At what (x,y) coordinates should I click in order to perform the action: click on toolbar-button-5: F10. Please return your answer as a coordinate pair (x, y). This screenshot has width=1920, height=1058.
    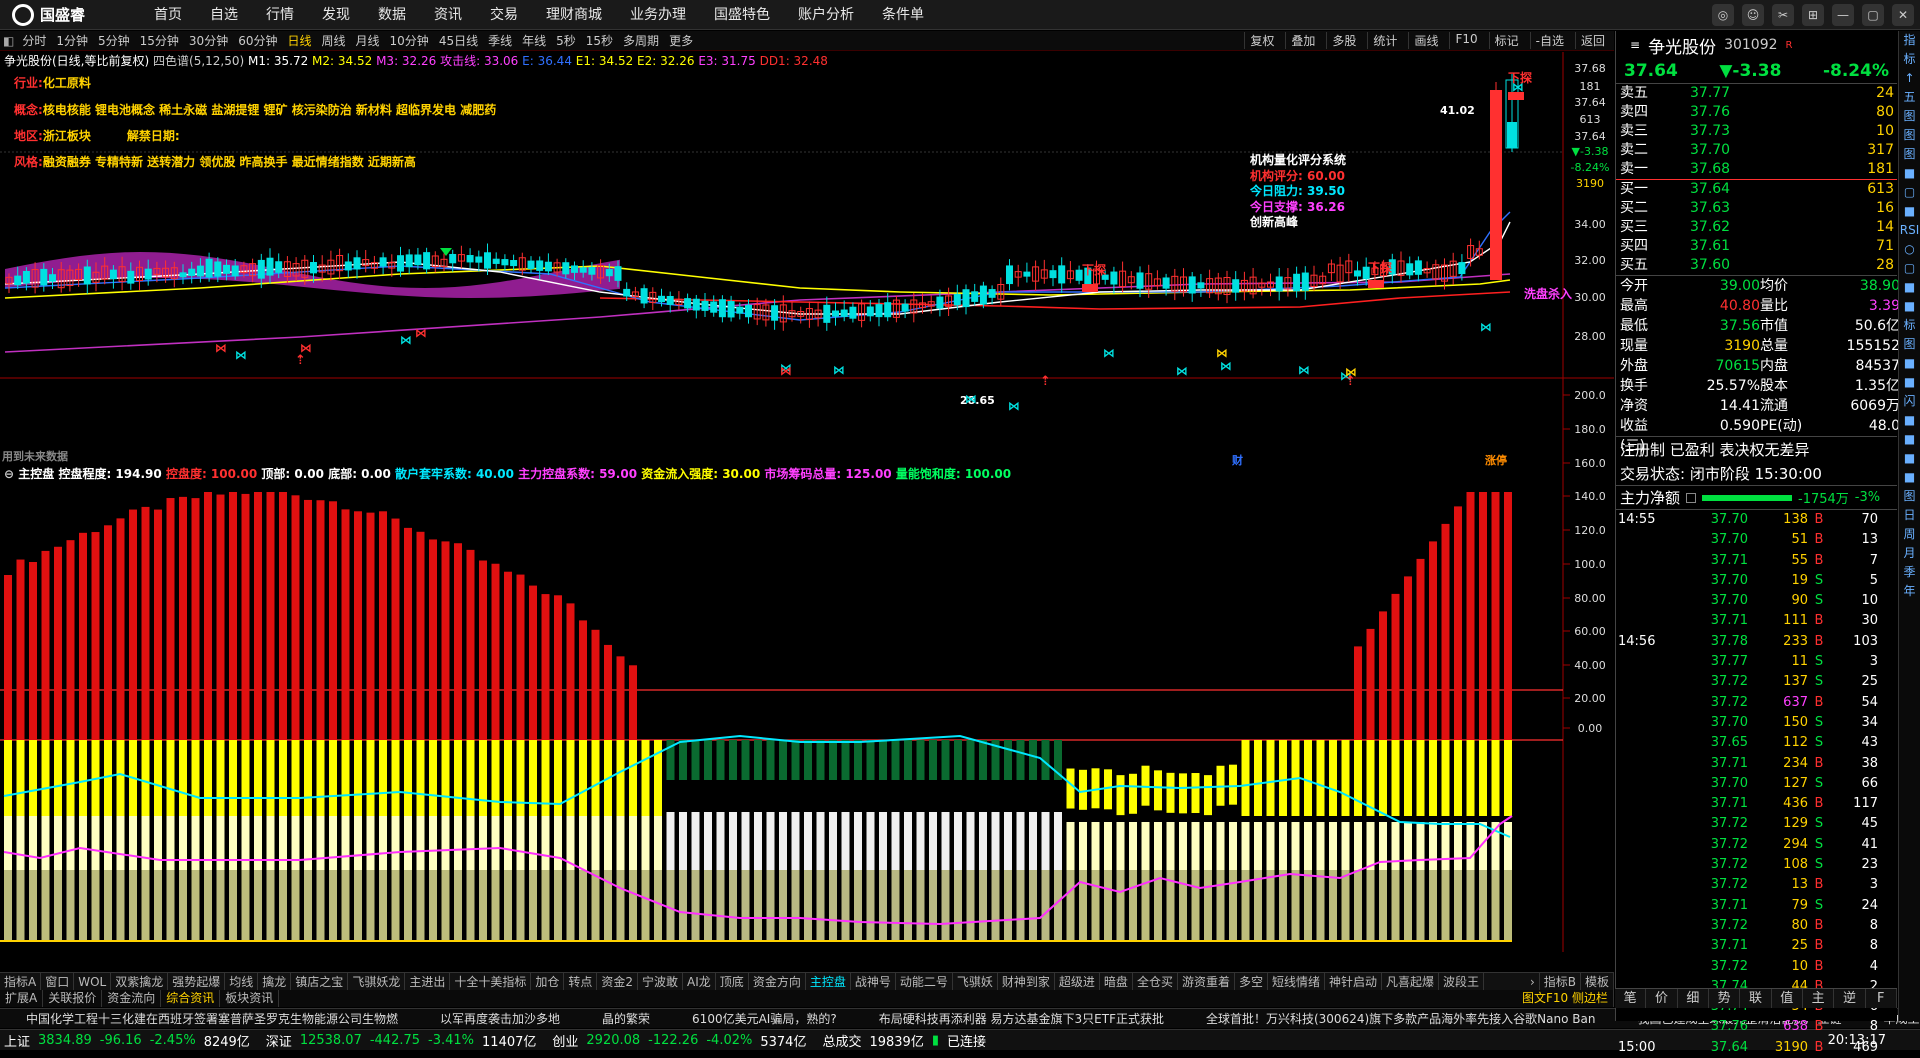
    Looking at the image, I should click on (1465, 40).